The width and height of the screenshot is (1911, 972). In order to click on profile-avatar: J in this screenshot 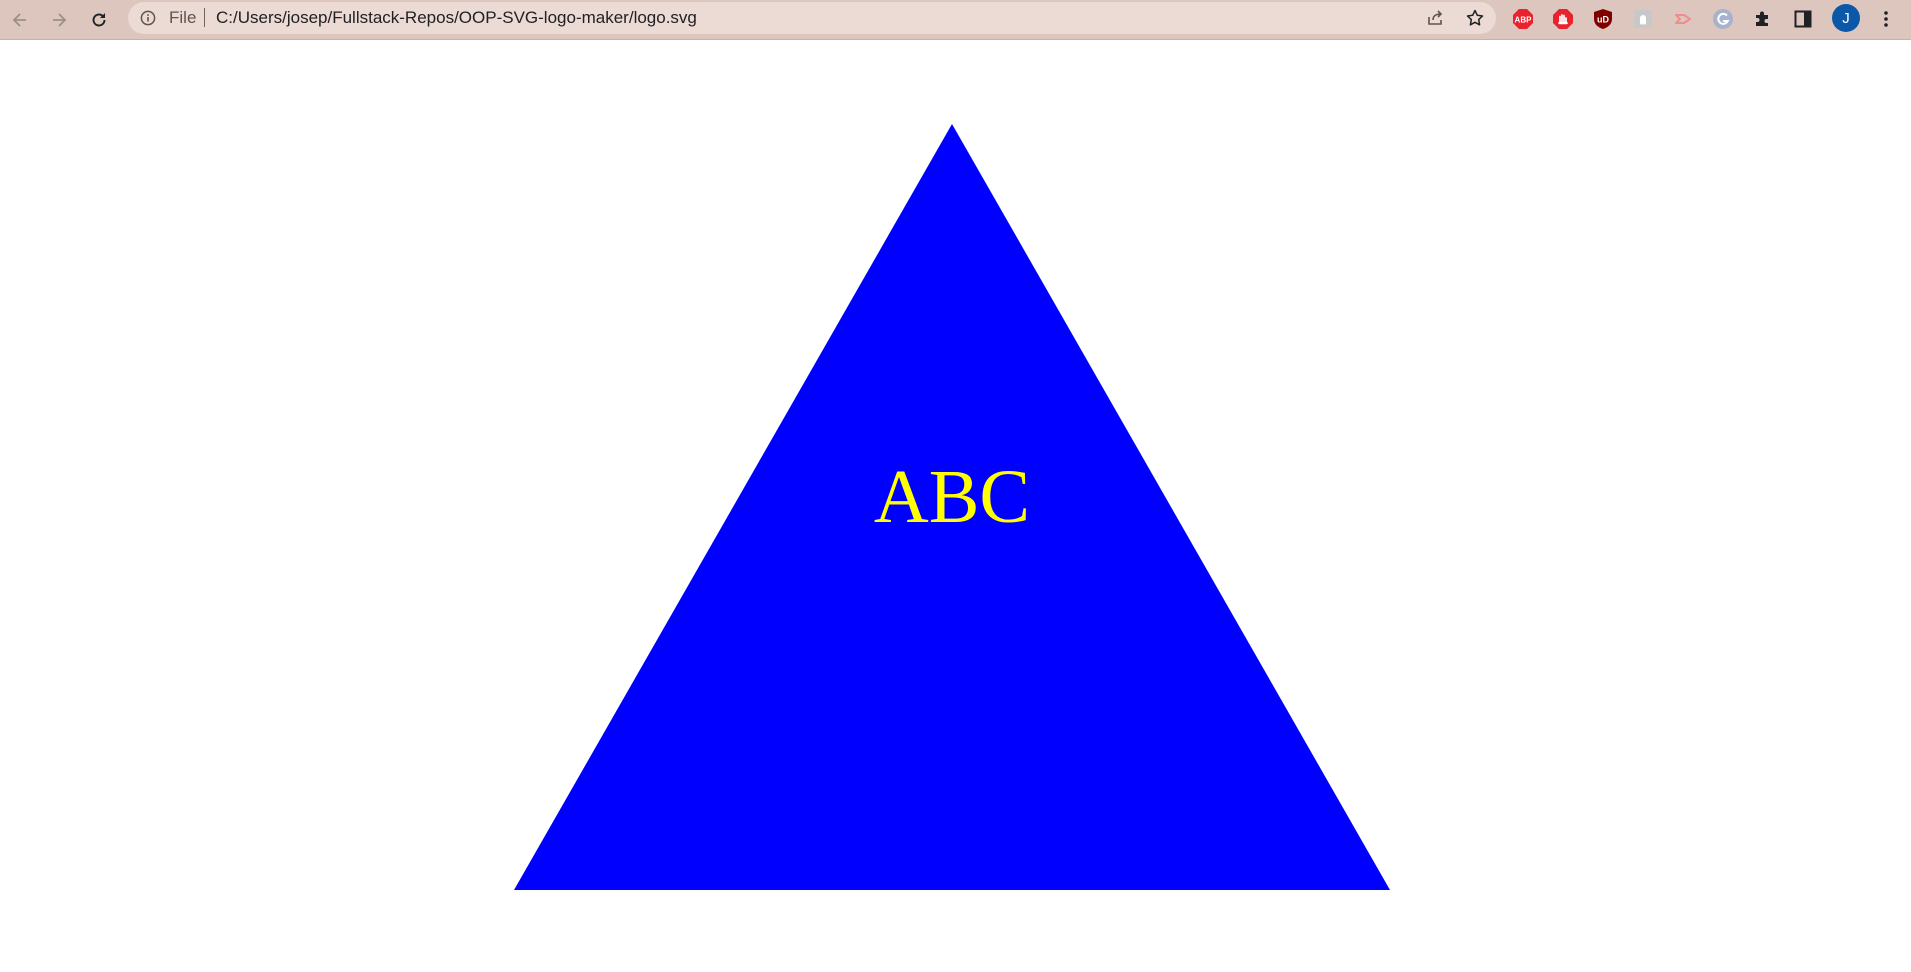, I will do `click(1846, 18)`.